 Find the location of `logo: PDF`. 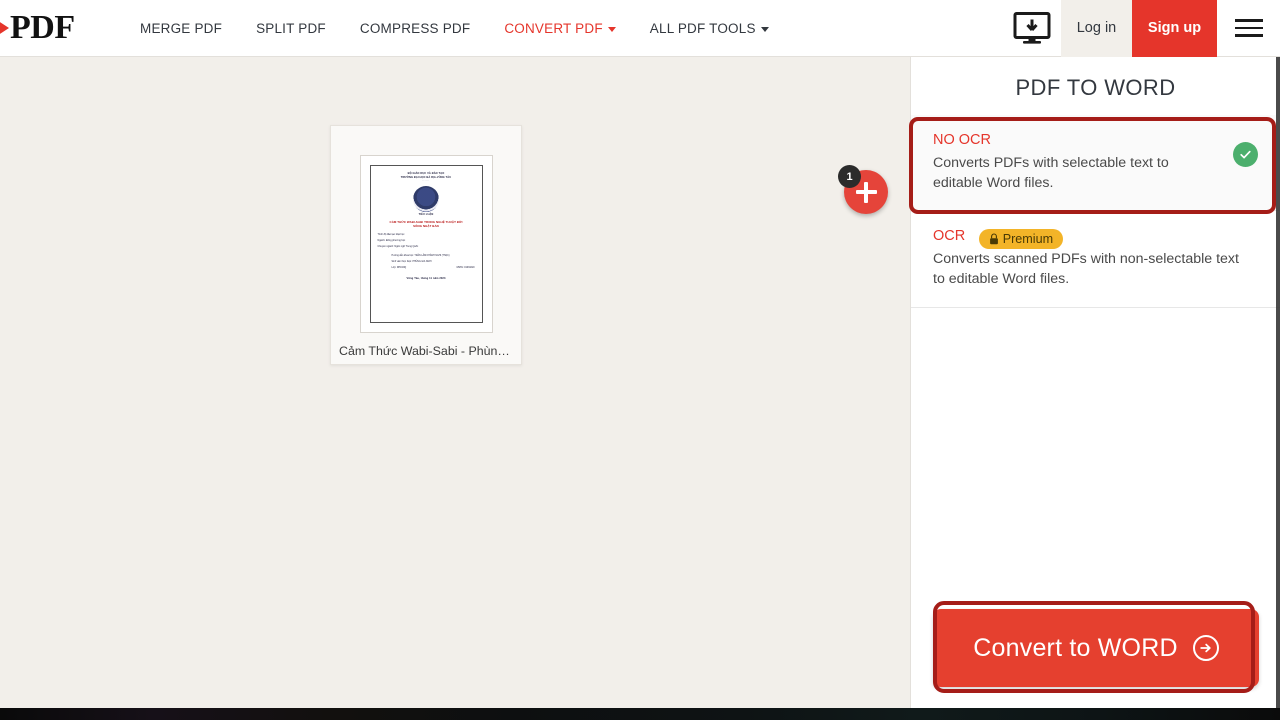

logo: PDF is located at coordinates (44, 28).